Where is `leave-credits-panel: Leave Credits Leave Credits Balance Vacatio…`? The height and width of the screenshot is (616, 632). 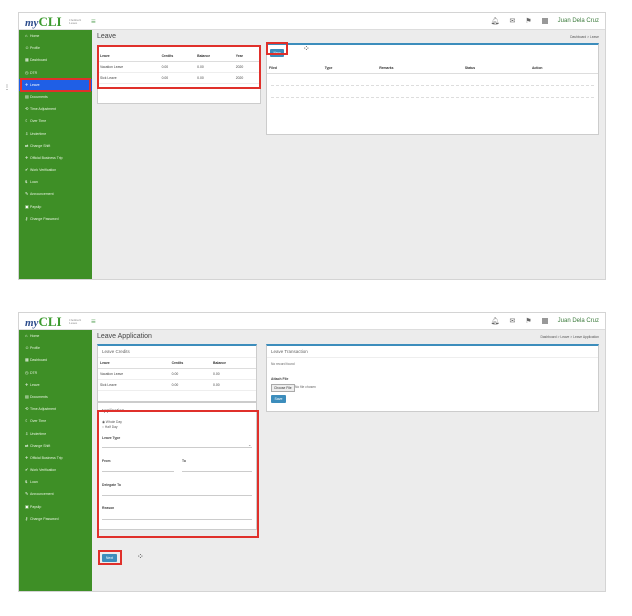
leave-credits-panel: Leave Credits Leave Credits Balance Vacatio… is located at coordinates (177, 373).